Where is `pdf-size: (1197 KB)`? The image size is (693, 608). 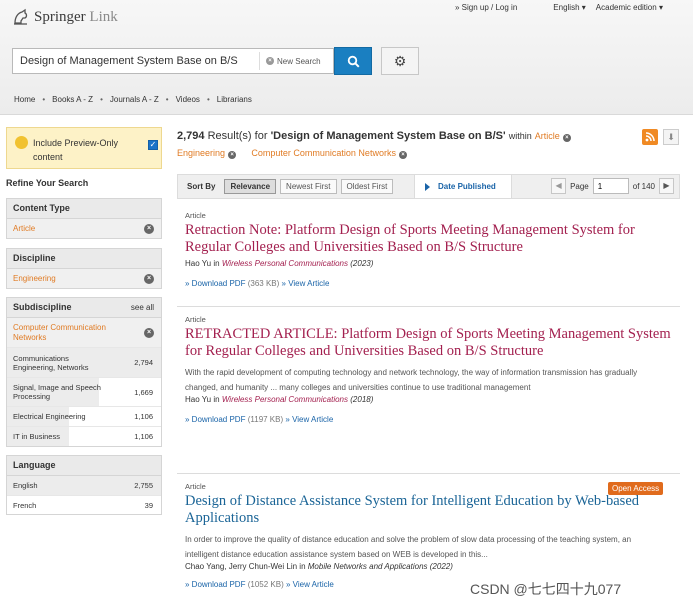 pdf-size: (1197 KB) is located at coordinates (265, 419).